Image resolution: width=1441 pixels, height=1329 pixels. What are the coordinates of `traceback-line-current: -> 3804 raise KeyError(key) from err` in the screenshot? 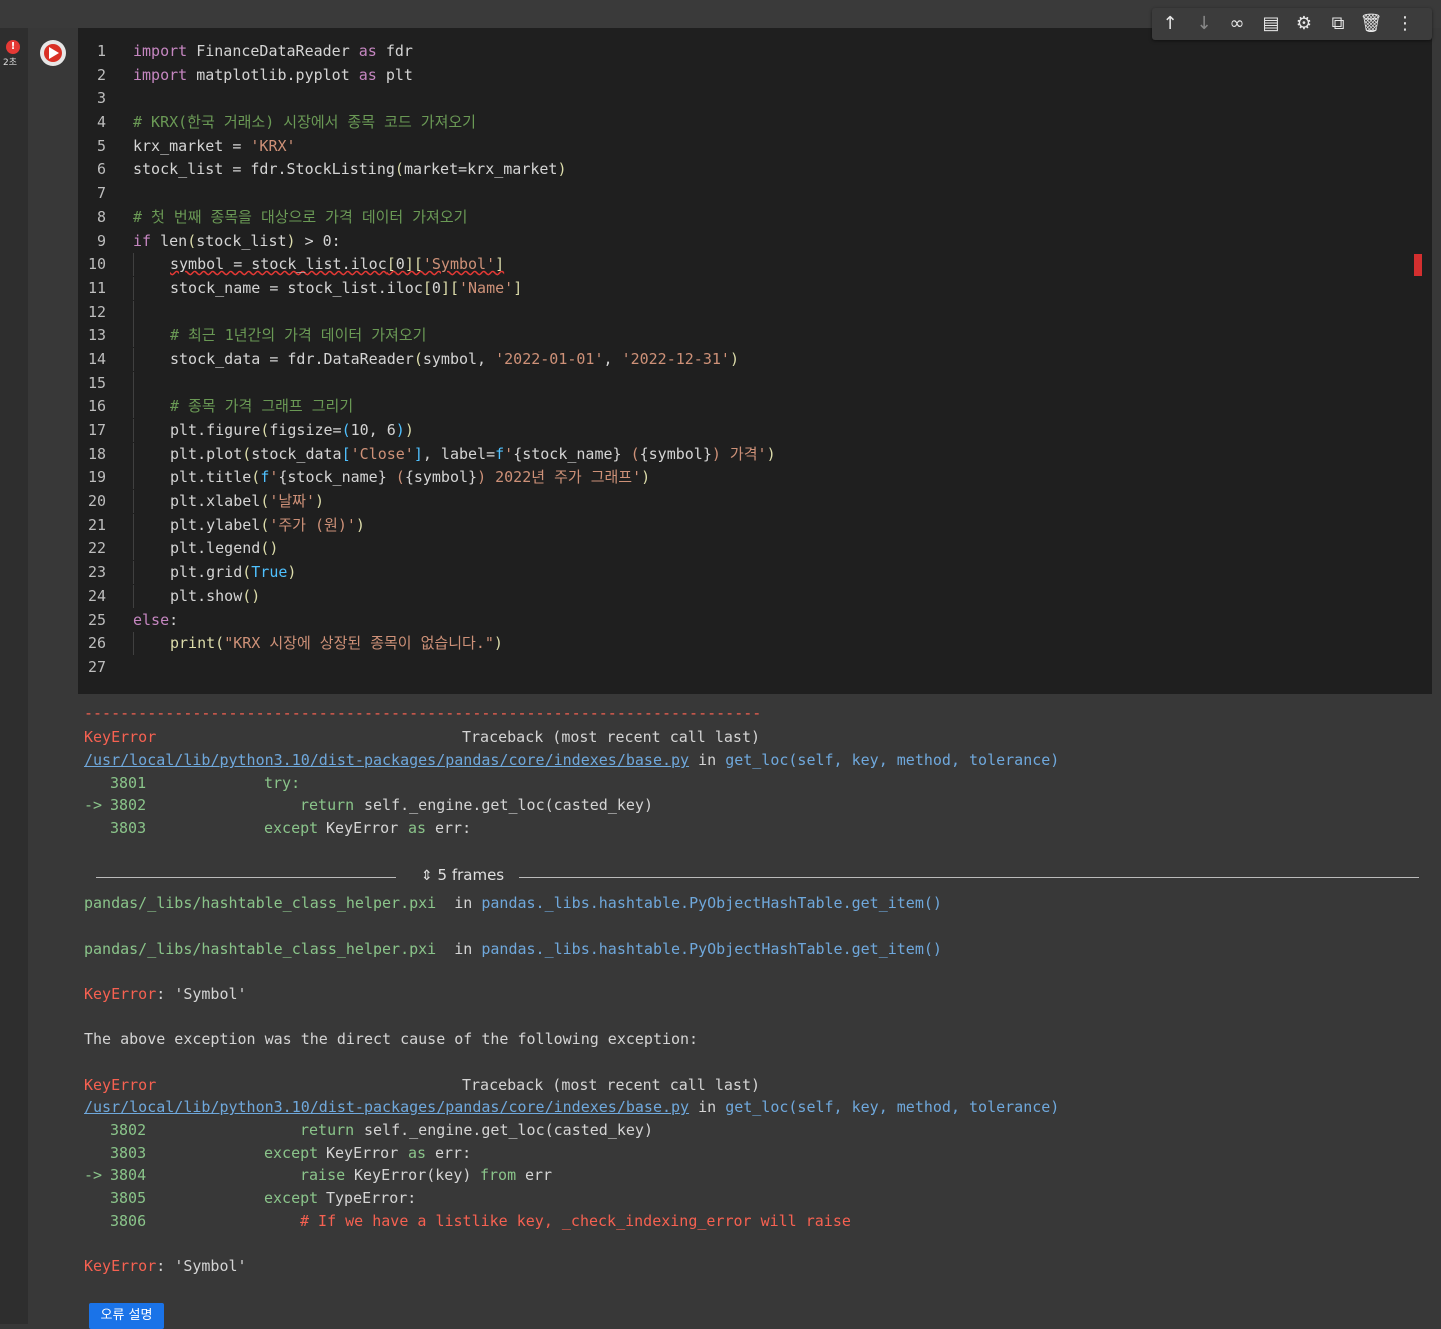 It's located at (318, 1175).